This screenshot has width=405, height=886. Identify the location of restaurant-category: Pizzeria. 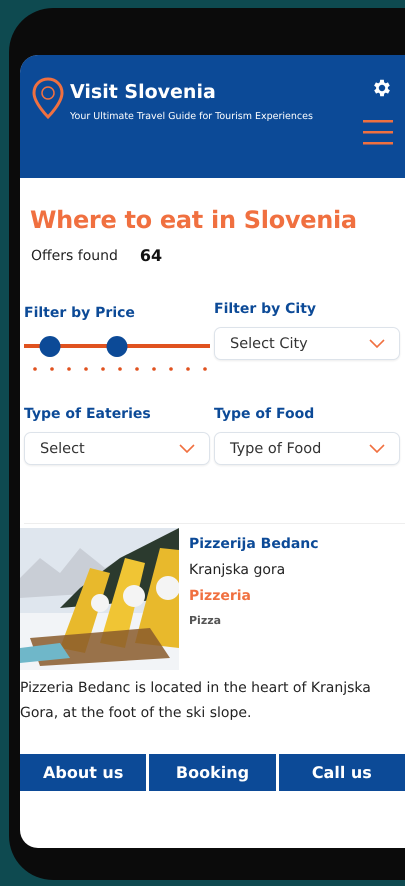
(220, 596).